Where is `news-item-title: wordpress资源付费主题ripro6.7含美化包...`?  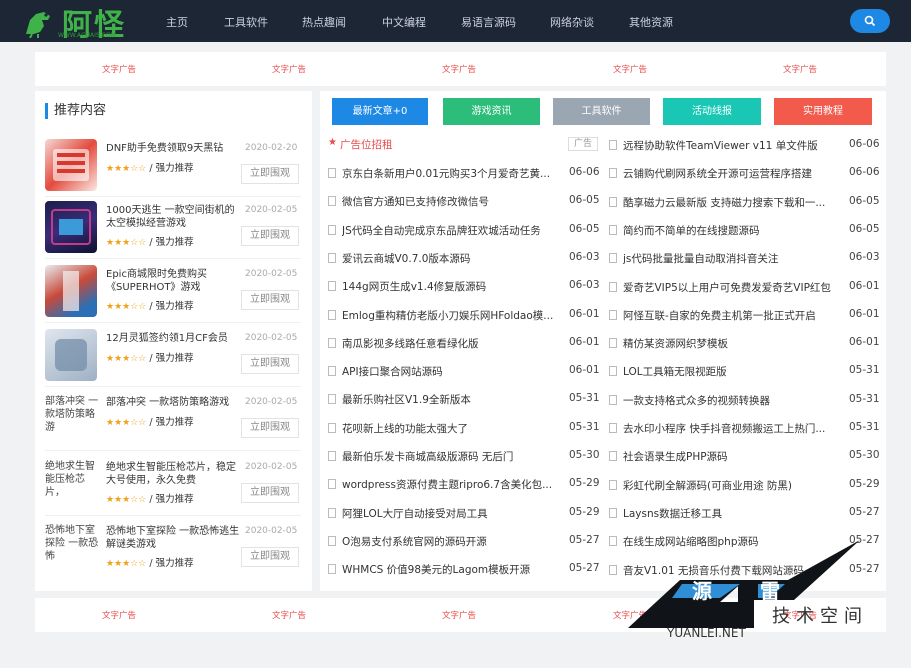
news-item-title: wordpress资源付费主题ripro6.7含美化包... is located at coordinates (453, 484).